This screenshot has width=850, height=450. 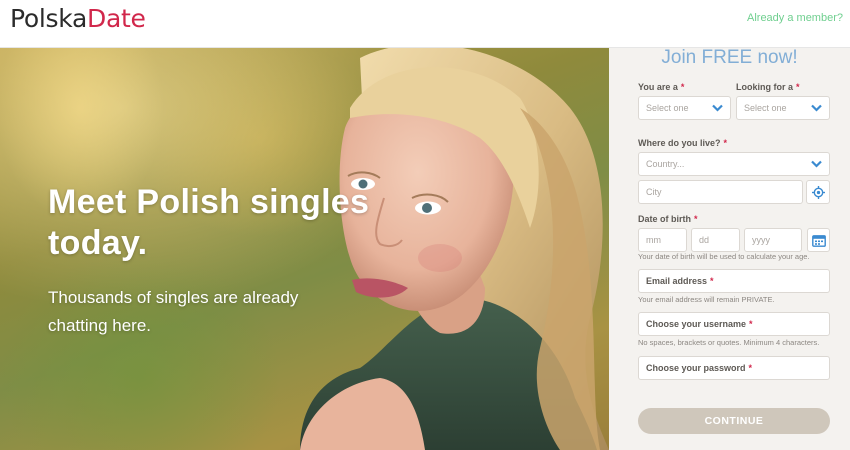 I want to click on email-label: Email address *, so click(x=680, y=281).